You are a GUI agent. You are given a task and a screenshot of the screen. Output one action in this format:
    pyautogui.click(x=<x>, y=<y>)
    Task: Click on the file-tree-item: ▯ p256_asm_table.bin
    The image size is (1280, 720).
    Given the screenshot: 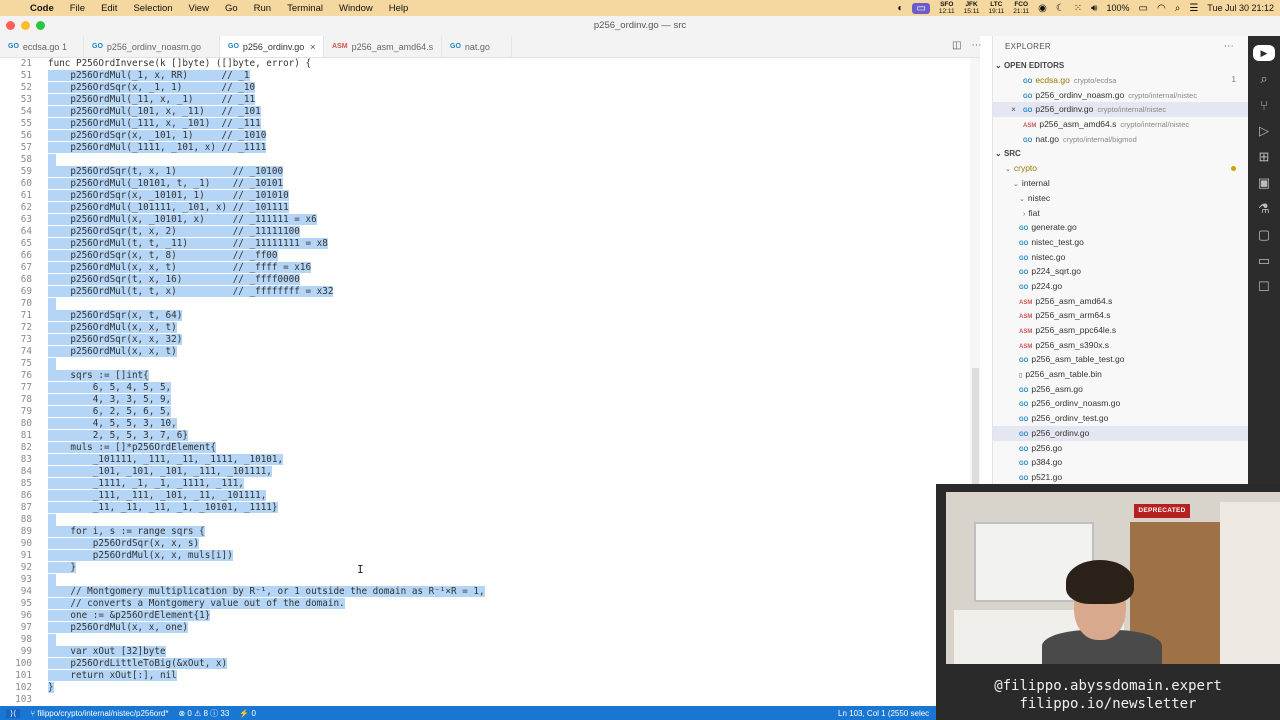 What is the action you would take?
    pyautogui.click(x=1120, y=374)
    